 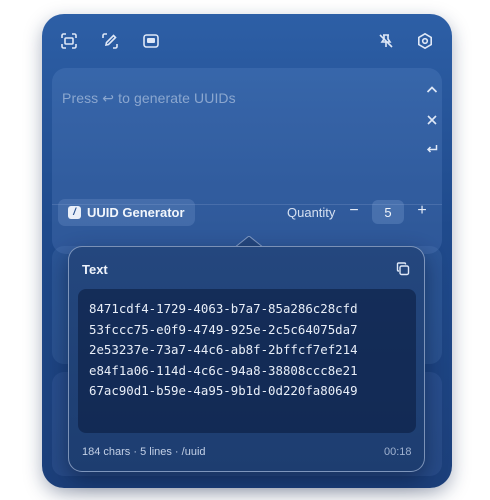 I want to click on window-icon, so click(x=151, y=41).